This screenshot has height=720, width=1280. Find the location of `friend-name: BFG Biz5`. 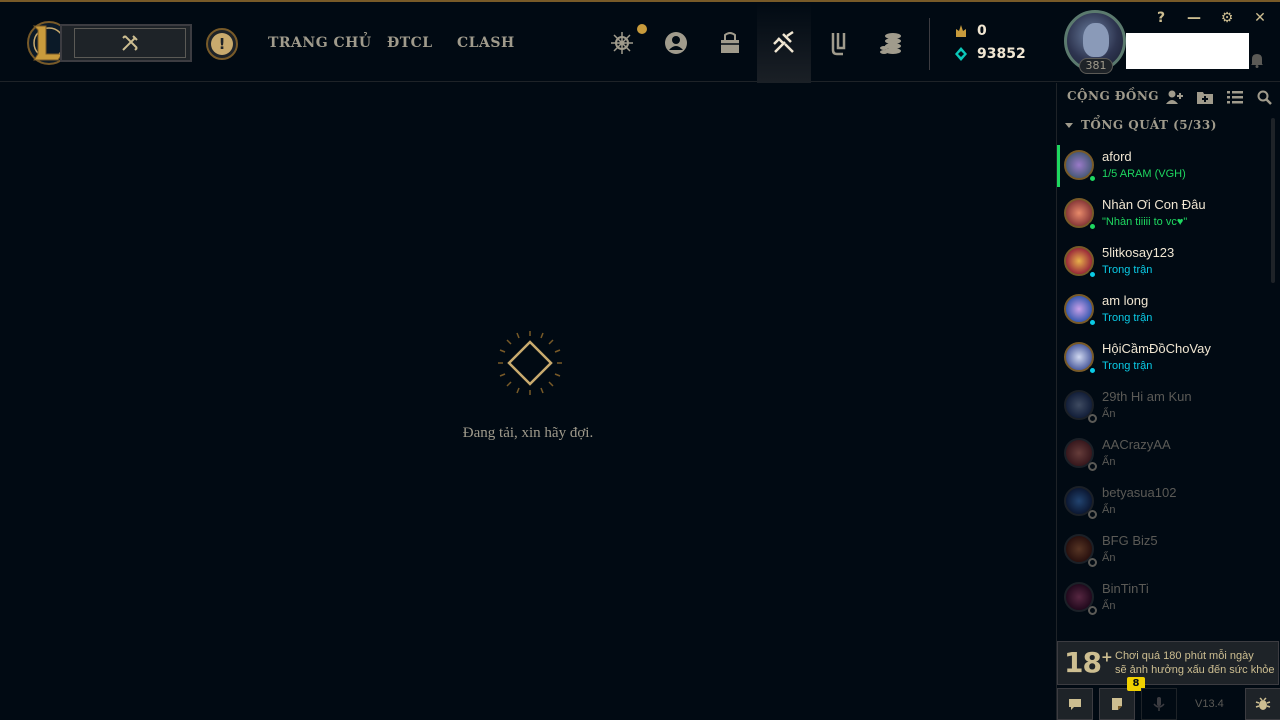

friend-name: BFG Biz5 is located at coordinates (1130, 540).